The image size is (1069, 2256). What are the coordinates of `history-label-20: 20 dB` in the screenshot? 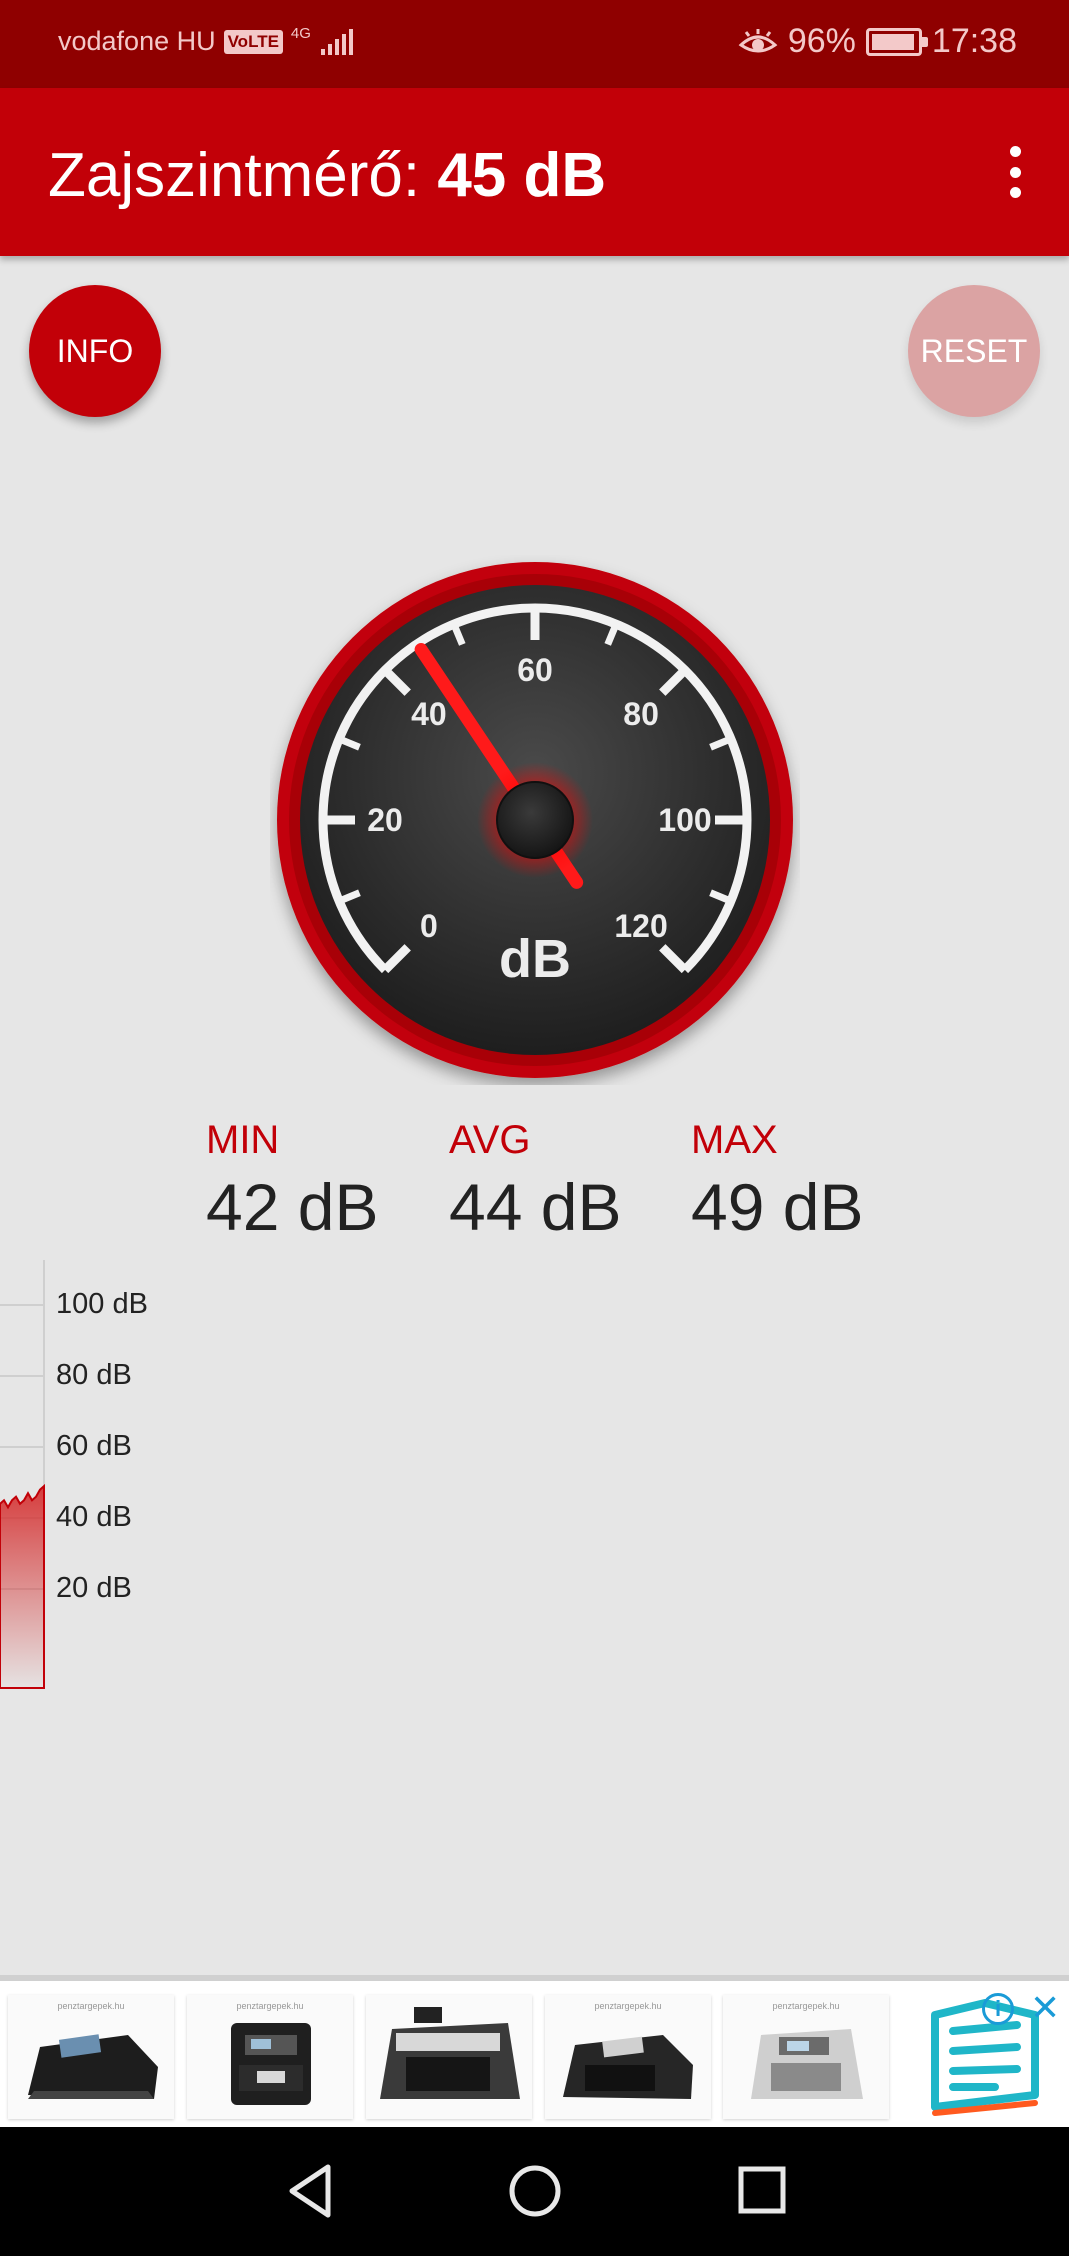 It's located at (94, 1588).